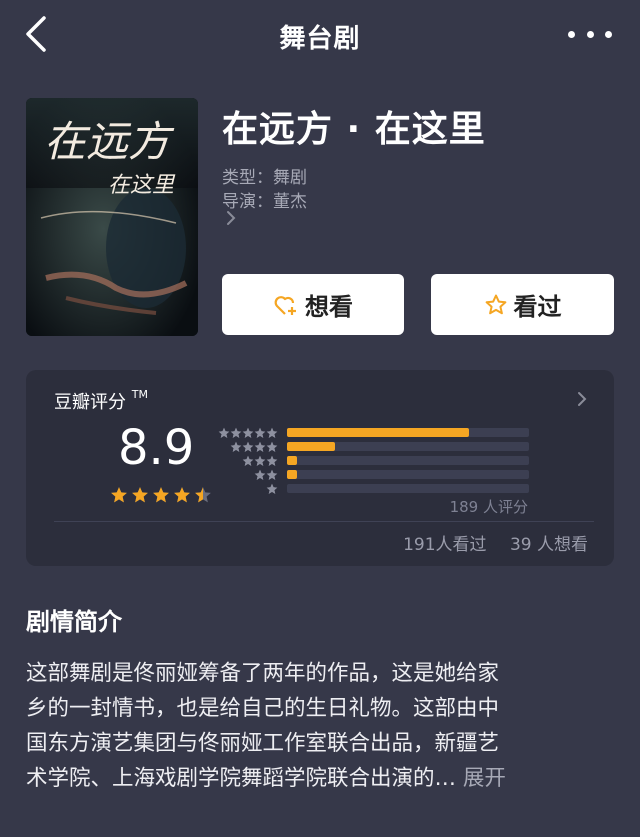 The image size is (640, 837). I want to click on poster-artwork: 在远方 在这里, so click(112, 217).